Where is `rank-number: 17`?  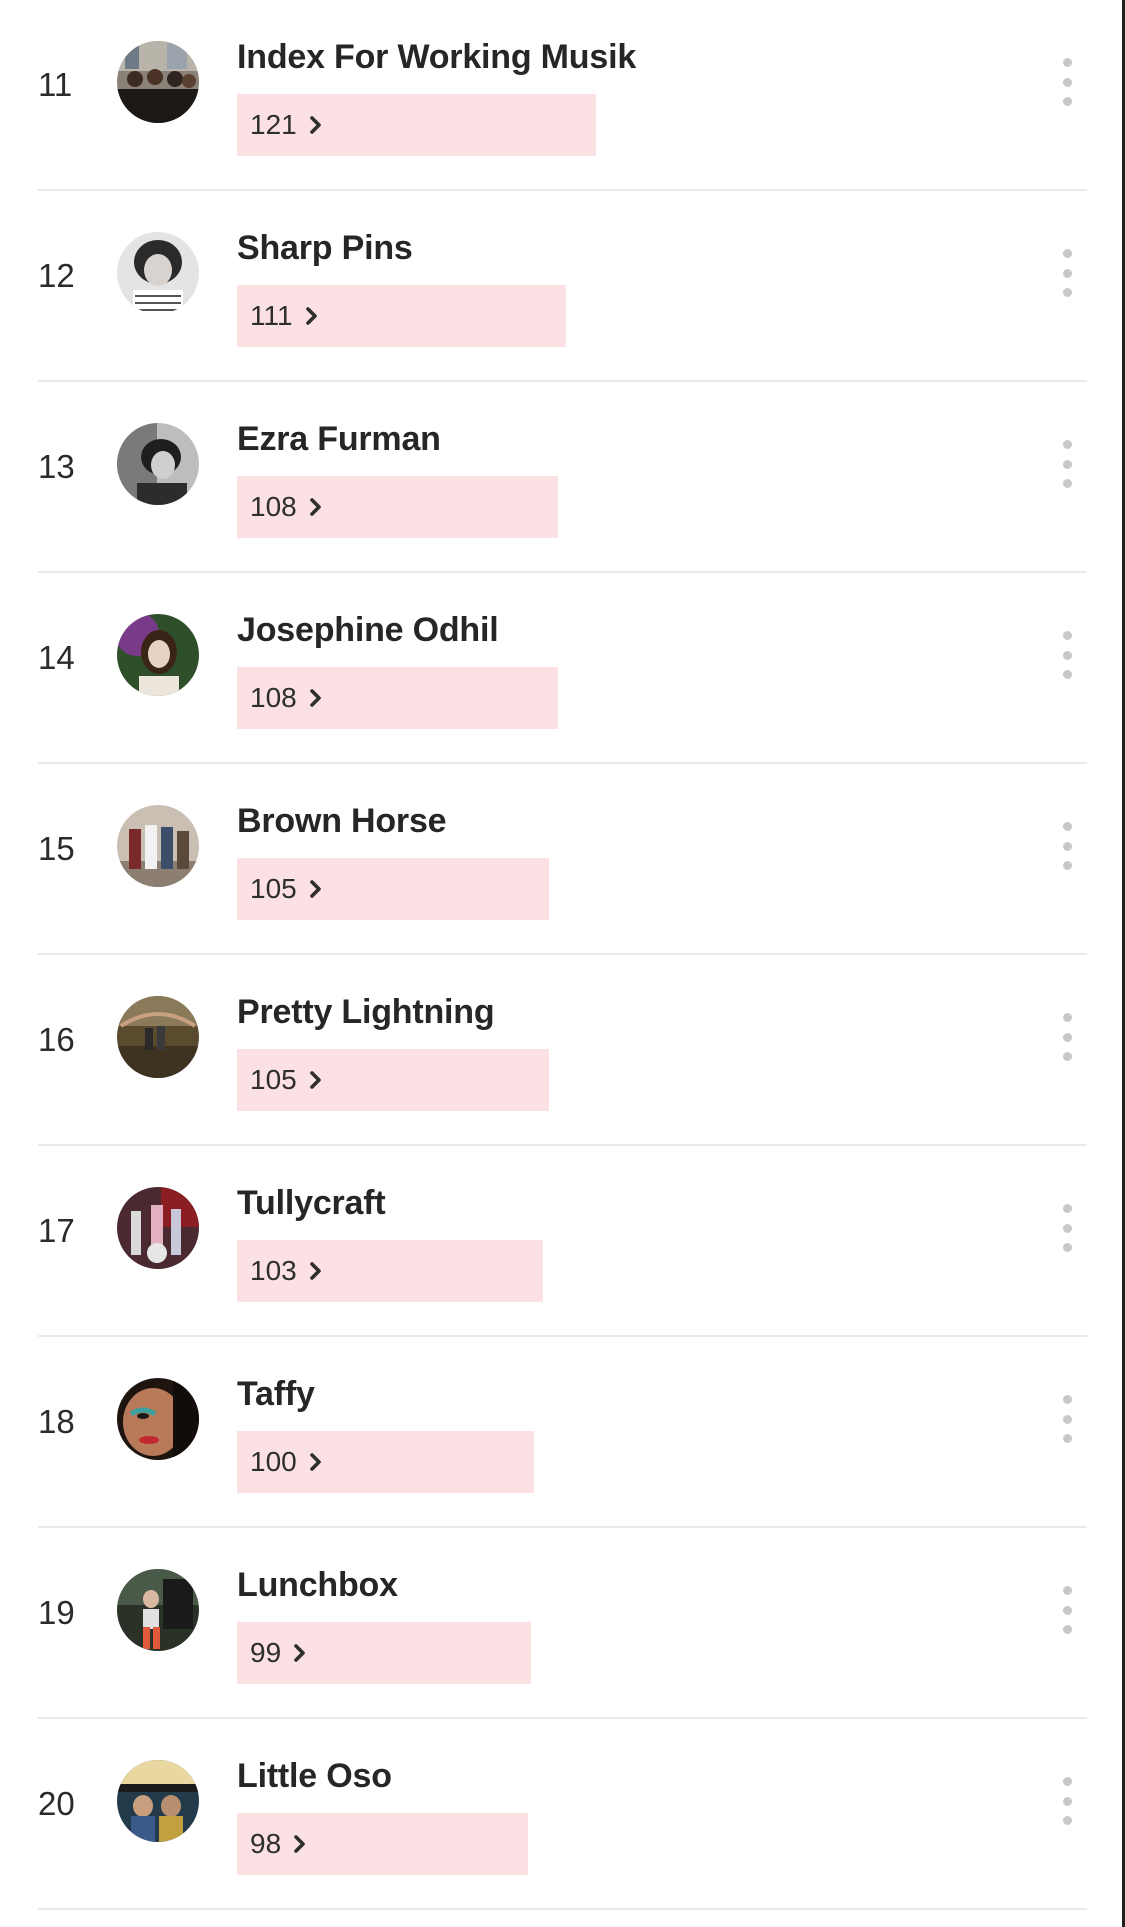
rank-number: 17 is located at coordinates (56, 1230).